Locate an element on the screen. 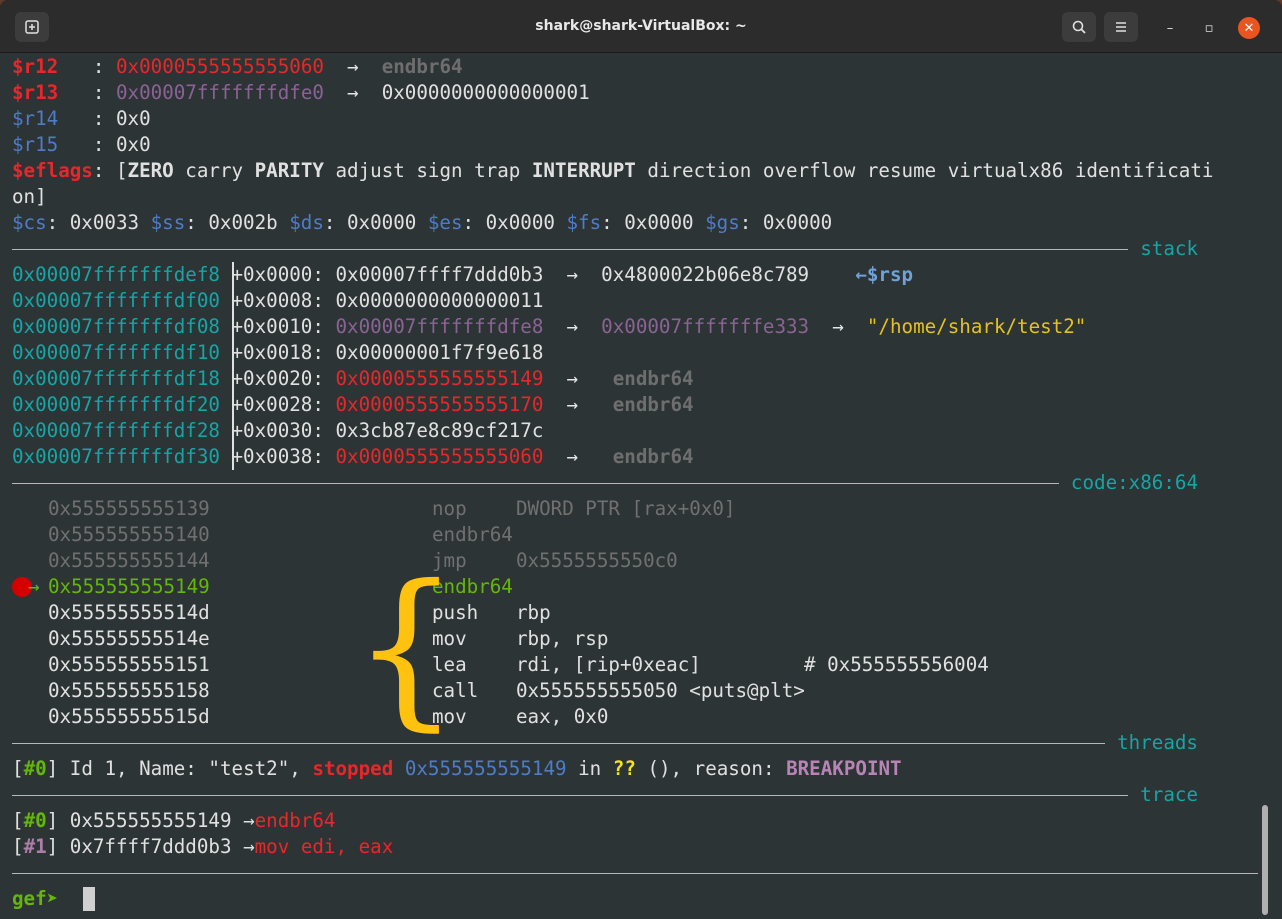 This screenshot has width=1282, height=919. trace-end-separator is located at coordinates (635, 873).